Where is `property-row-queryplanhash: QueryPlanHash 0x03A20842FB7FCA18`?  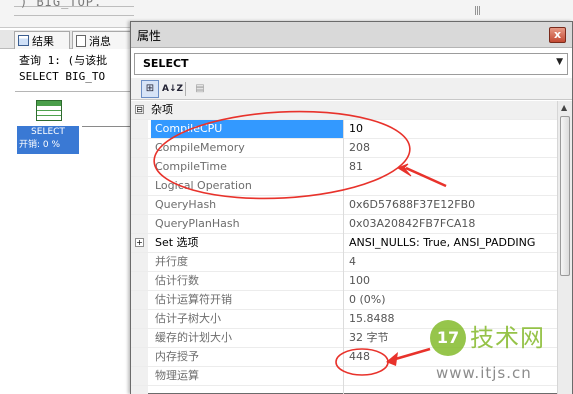
property-row-queryplanhash: QueryPlanHash 0x03A20842FB7FCA18 is located at coordinates (344, 224).